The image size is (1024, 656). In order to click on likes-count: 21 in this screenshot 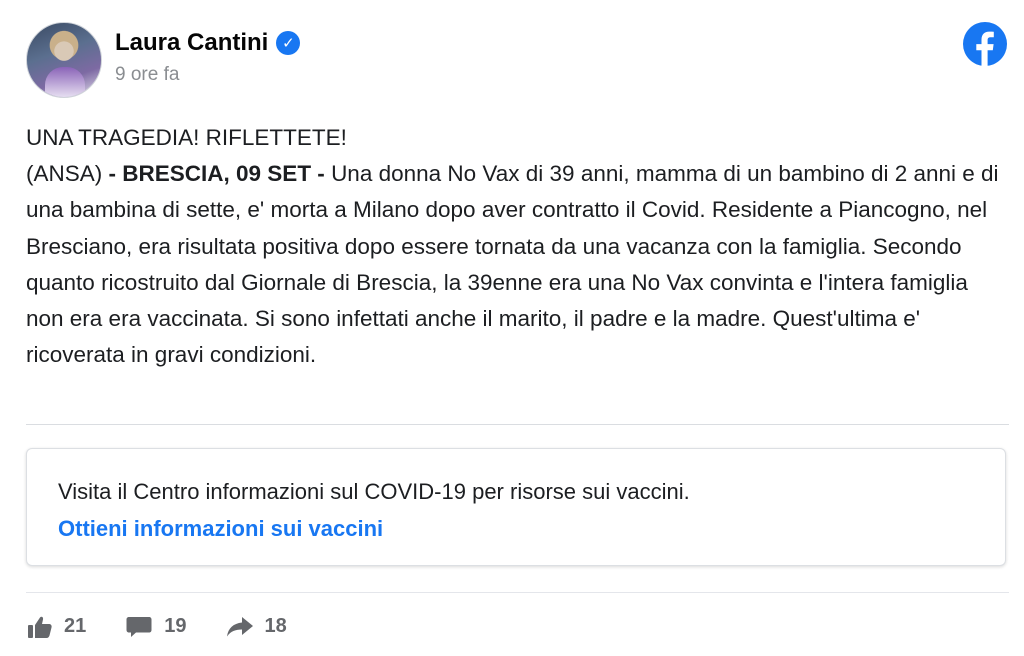, I will do `click(75, 626)`.